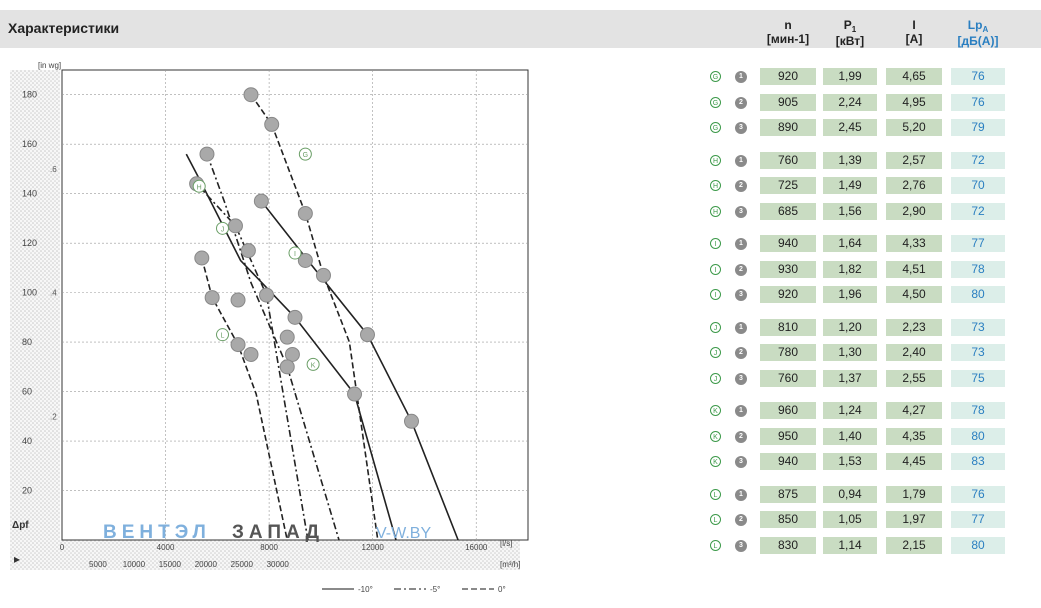 The height and width of the screenshot is (608, 1041). Describe the element at coordinates (27, 441) in the screenshot. I see `y-tick-label: 40` at that location.